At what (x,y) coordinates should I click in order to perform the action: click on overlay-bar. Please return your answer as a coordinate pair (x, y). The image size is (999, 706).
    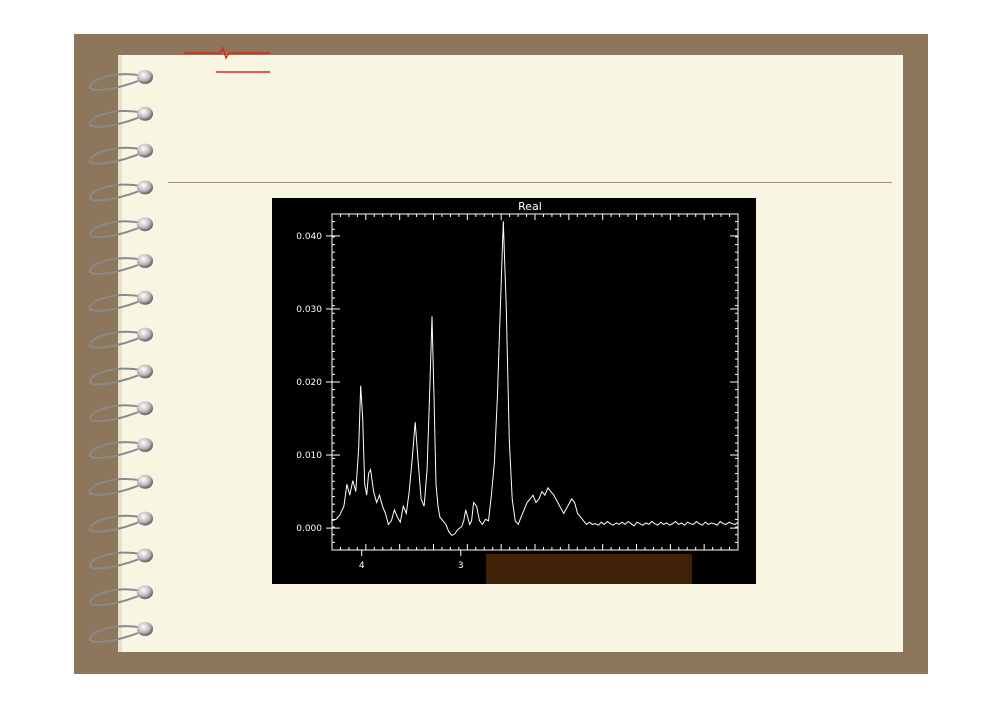
    Looking at the image, I should click on (589, 569).